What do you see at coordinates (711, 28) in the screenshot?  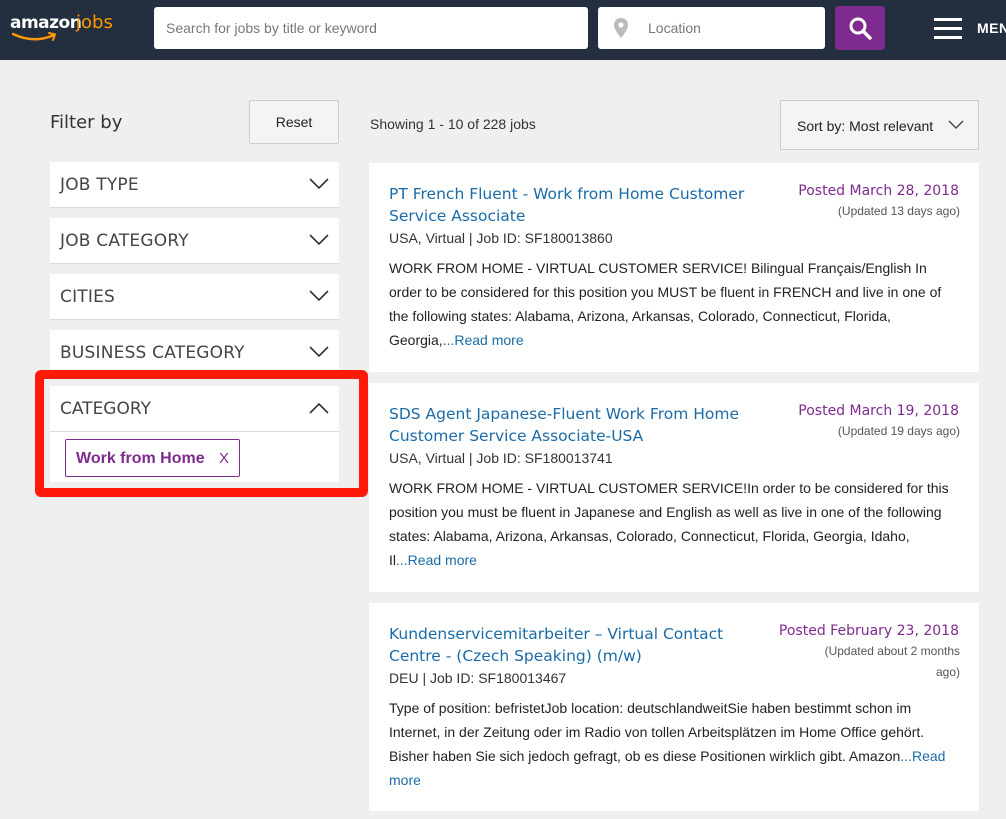 I see `location-input: Location` at bounding box center [711, 28].